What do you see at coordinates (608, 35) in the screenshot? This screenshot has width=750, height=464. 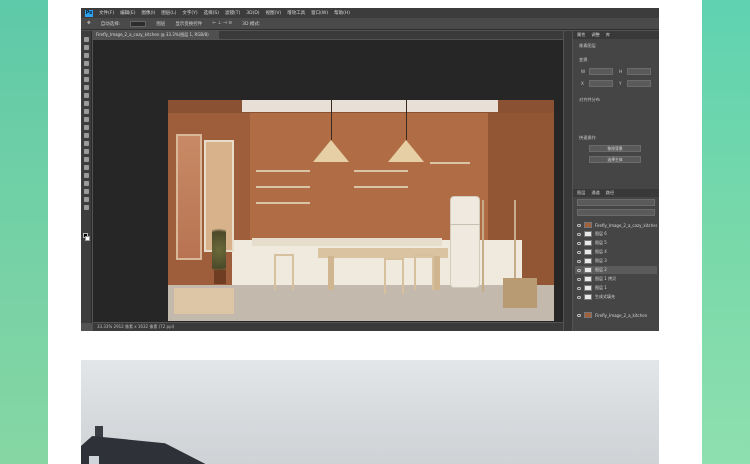 I see `tab-libraries: 库` at bounding box center [608, 35].